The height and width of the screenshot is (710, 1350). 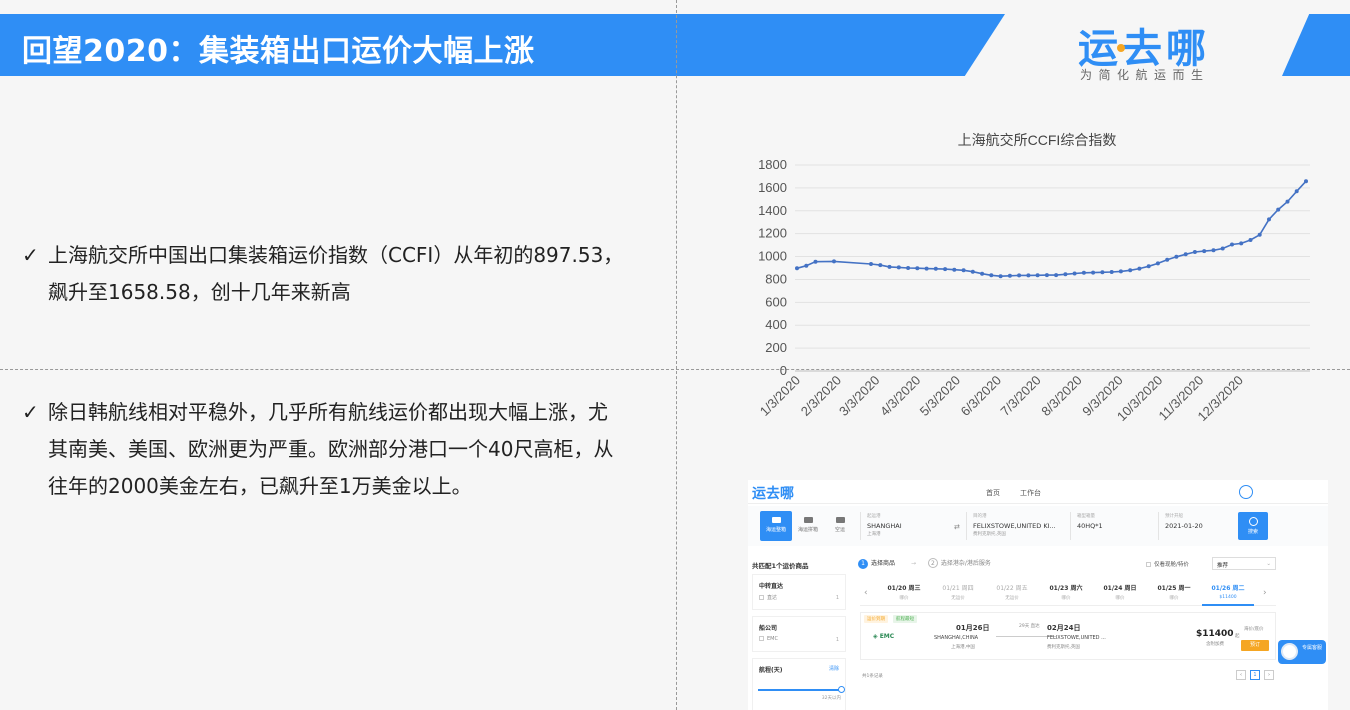 I want to click on slider-handle, so click(x=841, y=689).